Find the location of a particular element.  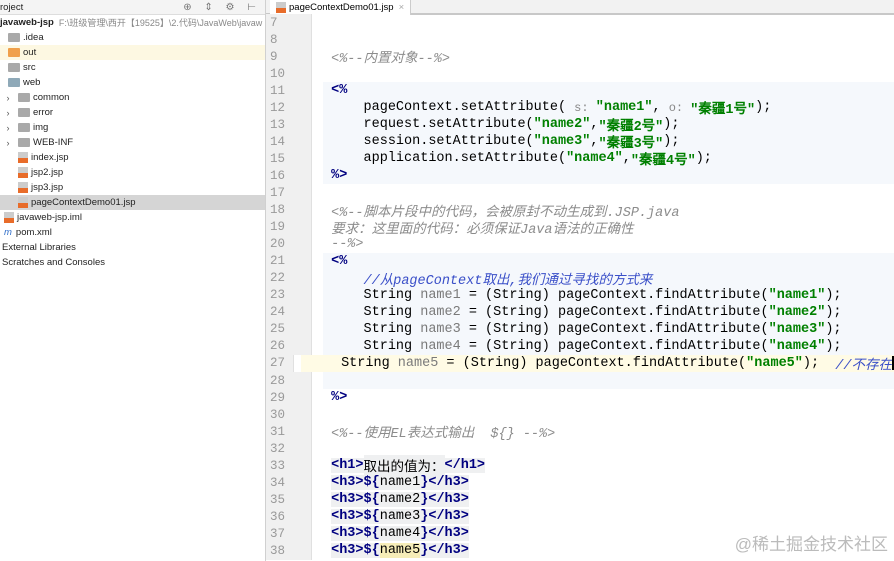

tree-item: .idea is located at coordinates (132, 37).